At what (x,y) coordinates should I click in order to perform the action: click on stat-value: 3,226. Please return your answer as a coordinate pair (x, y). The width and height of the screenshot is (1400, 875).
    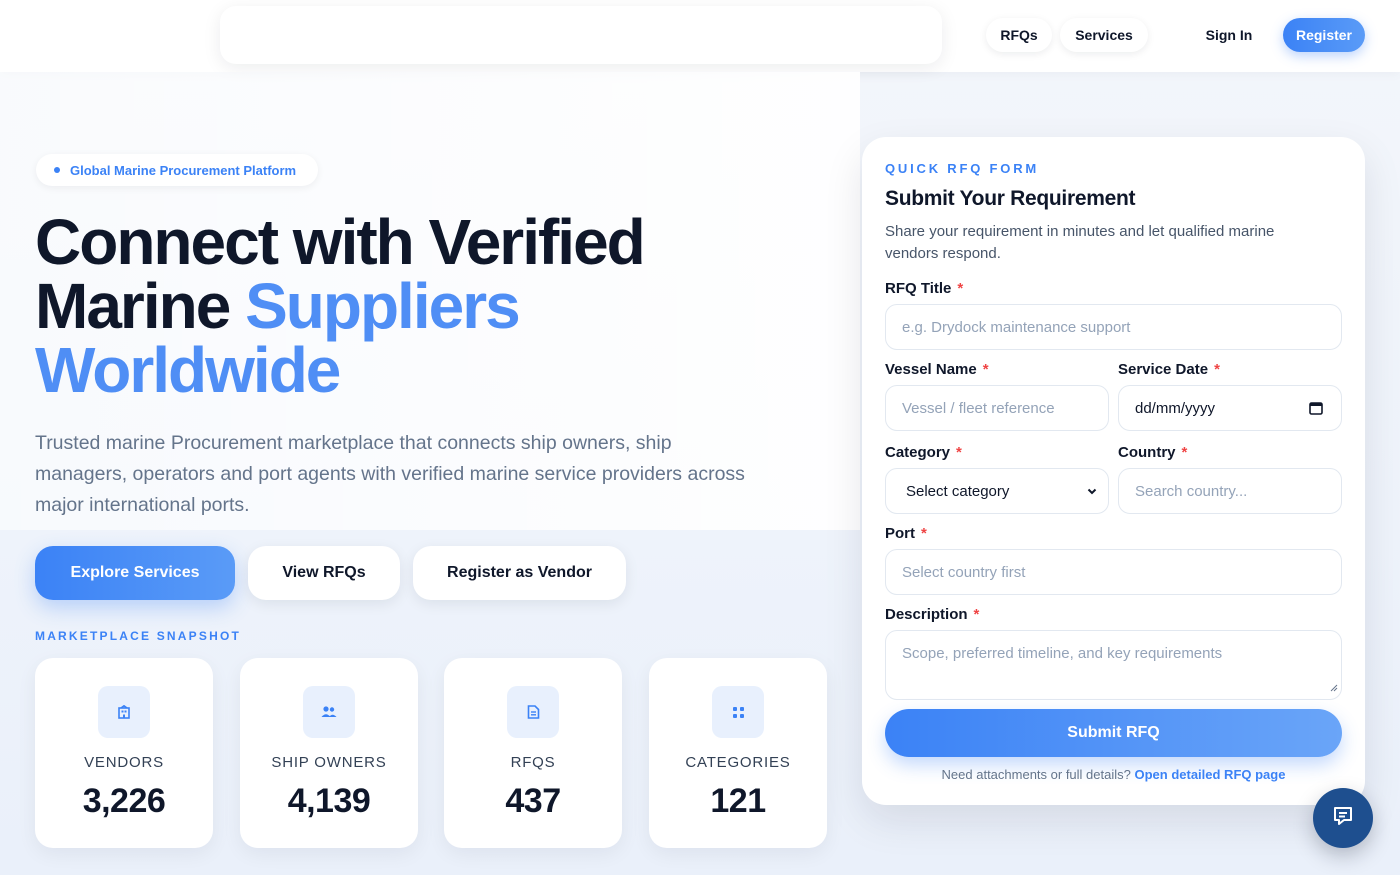
    Looking at the image, I should click on (124, 801).